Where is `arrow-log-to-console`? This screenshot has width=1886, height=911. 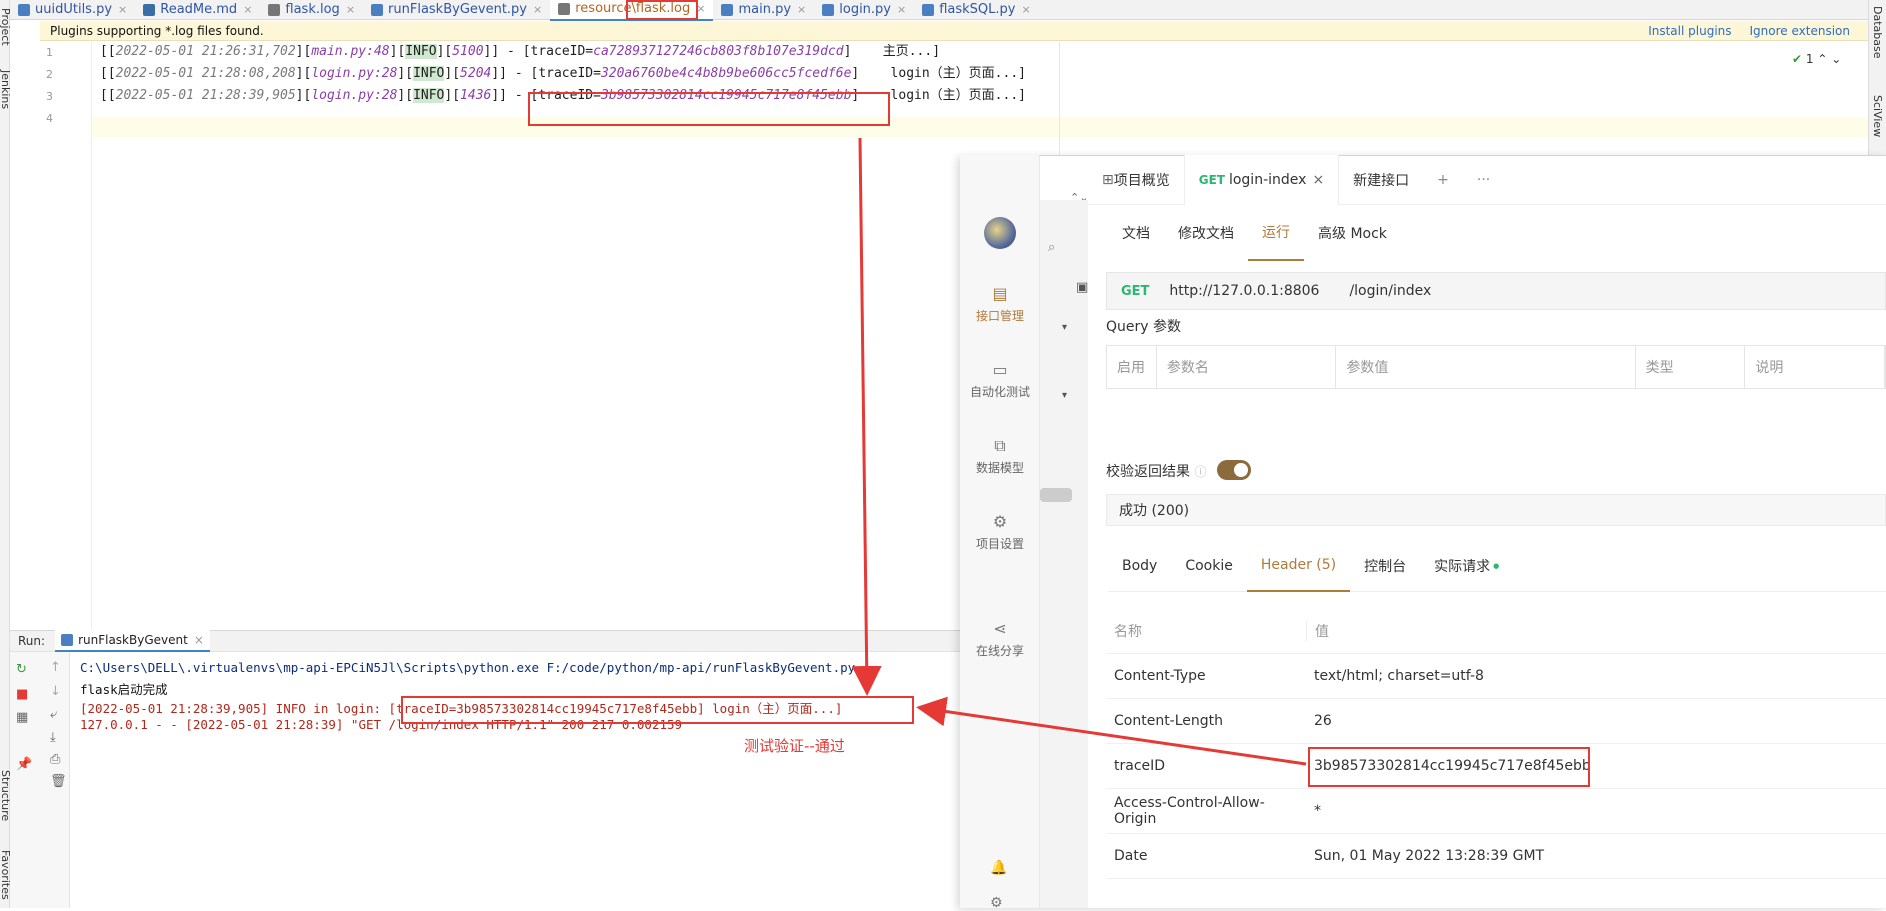
arrow-log-to-console is located at coordinates (866, 416).